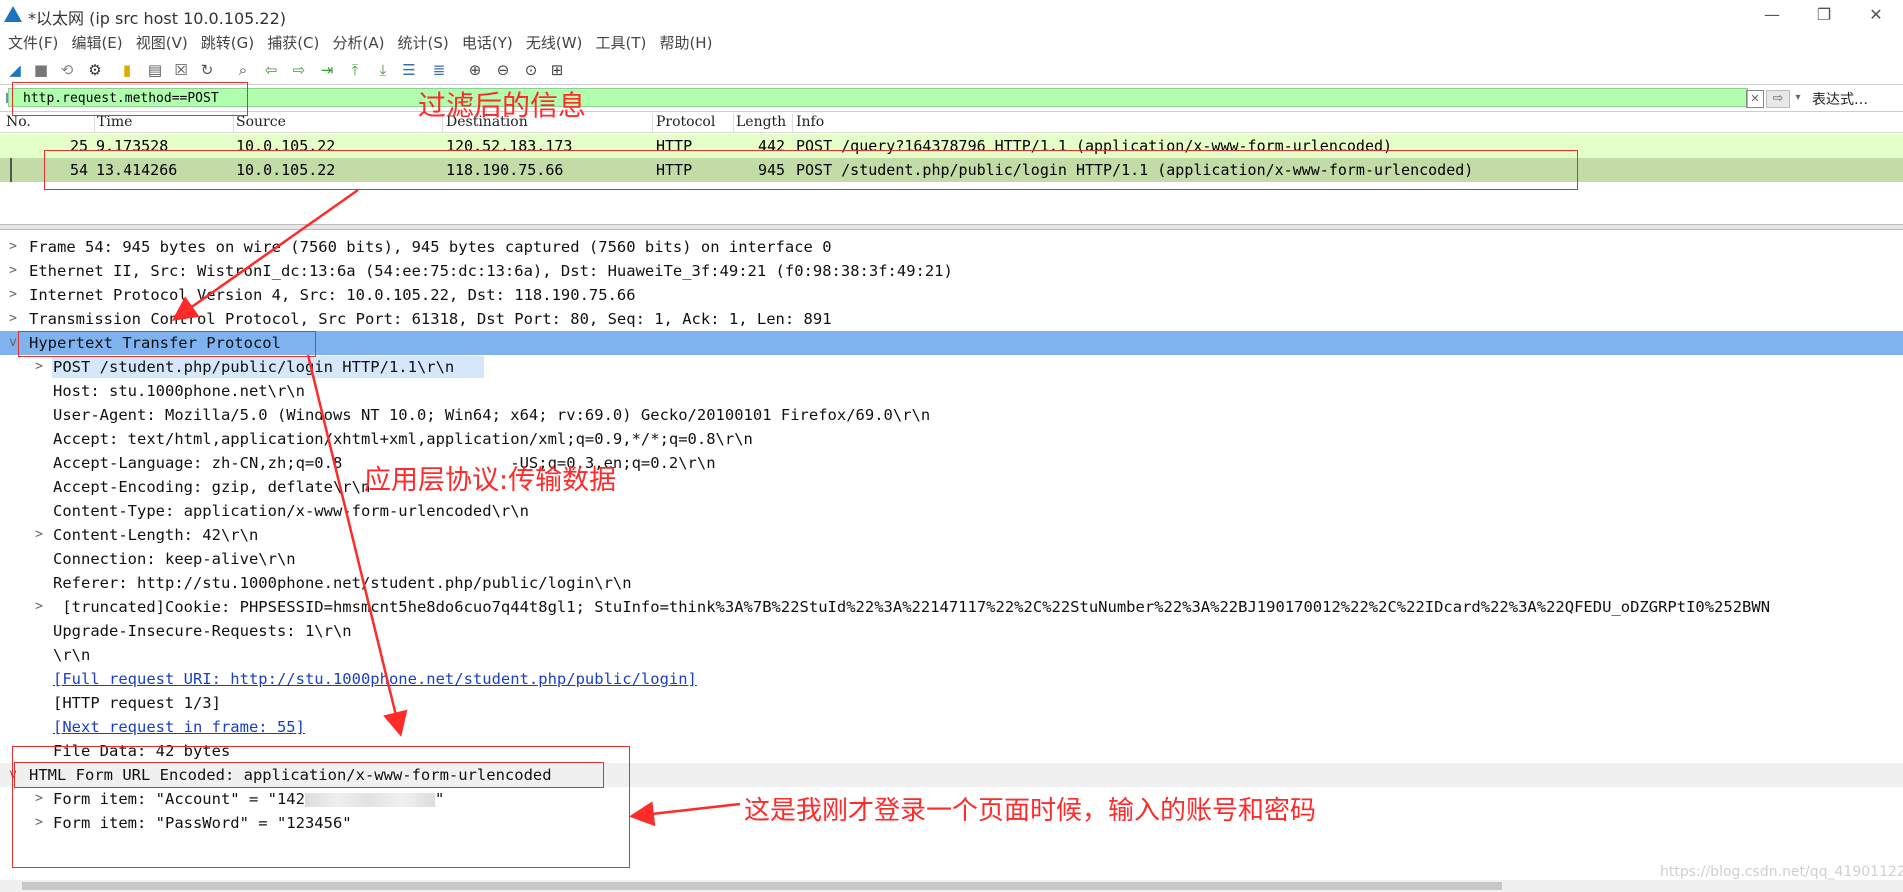 Image resolution: width=1903 pixels, height=892 pixels. Describe the element at coordinates (181, 70) in the screenshot. I see `close-file-icon: ☒` at that location.